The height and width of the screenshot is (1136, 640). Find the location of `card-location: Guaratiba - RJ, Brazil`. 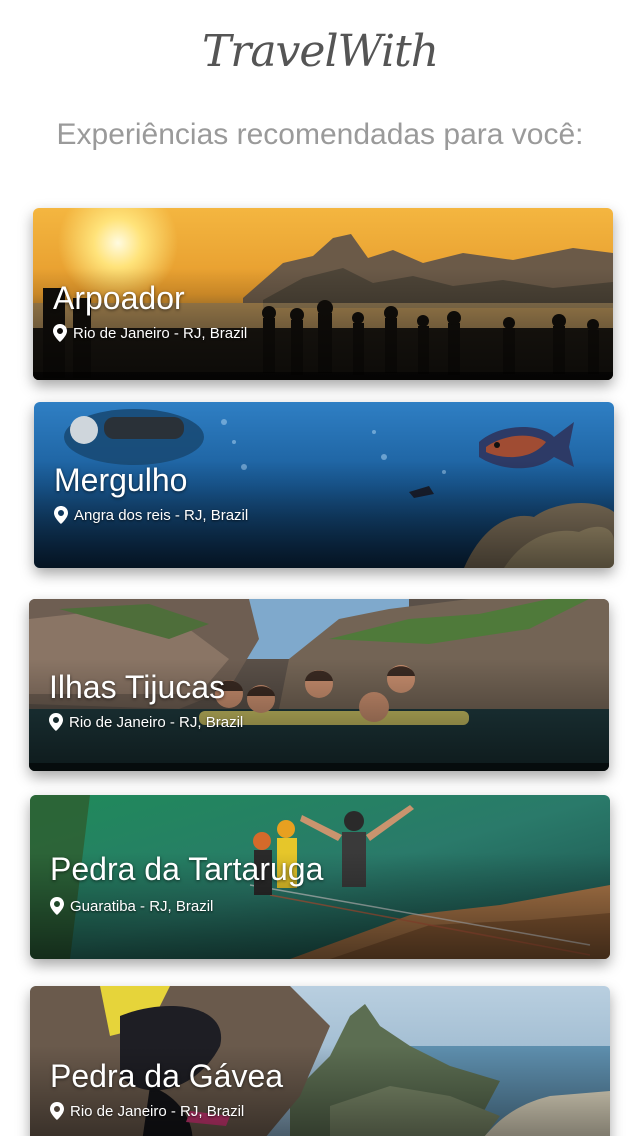

card-location: Guaratiba - RJ, Brazil is located at coordinates (131, 906).